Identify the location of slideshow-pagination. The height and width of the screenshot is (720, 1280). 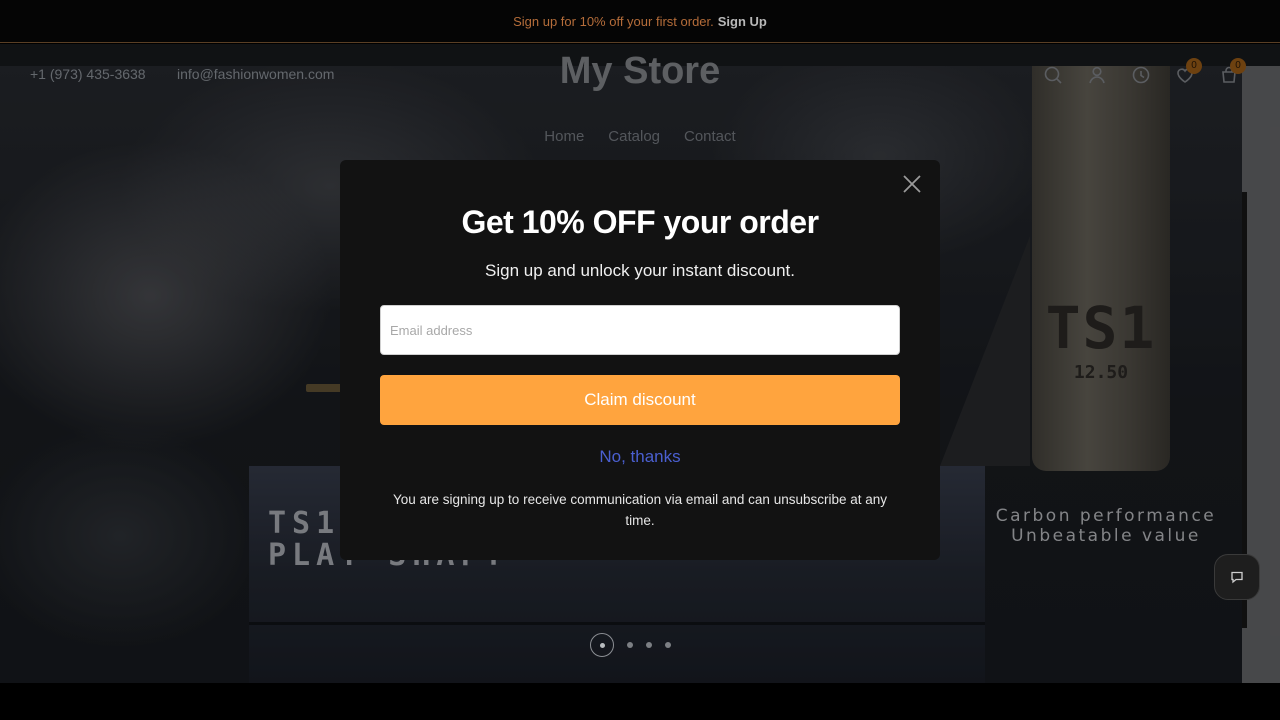
(630, 645).